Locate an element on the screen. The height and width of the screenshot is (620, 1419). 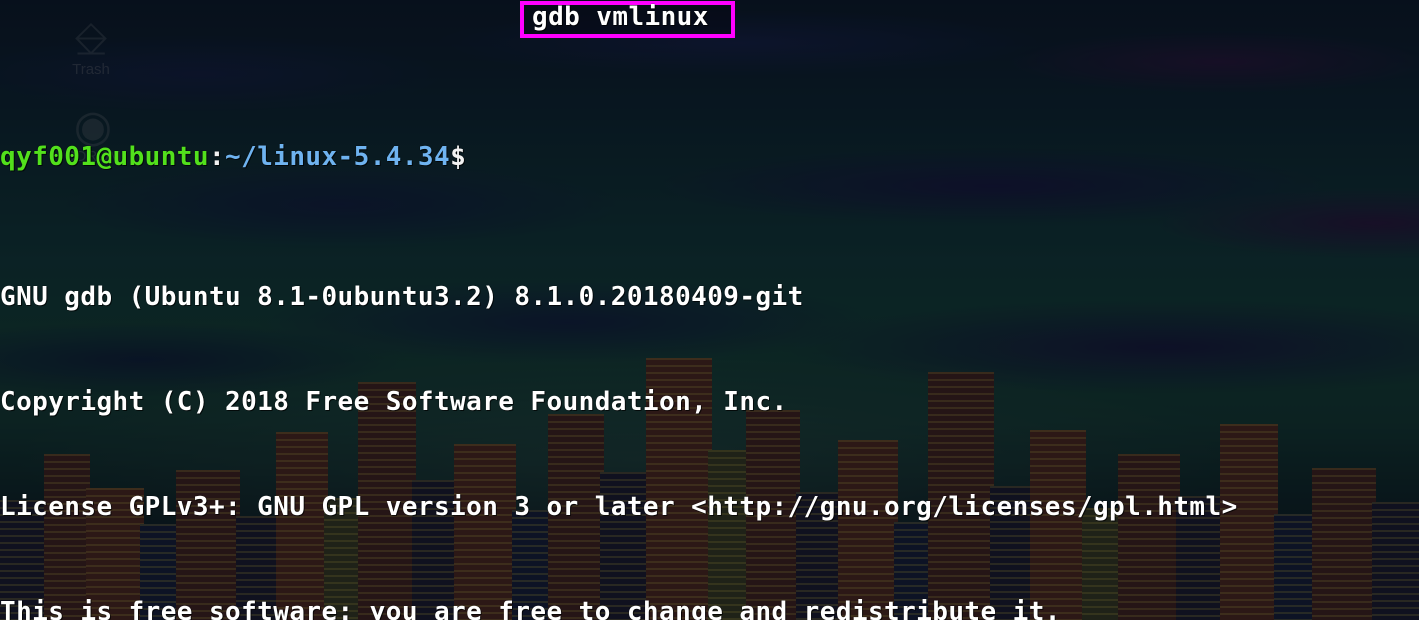
prompt-path: ~/linux-5.4.34 is located at coordinates (338, 157).